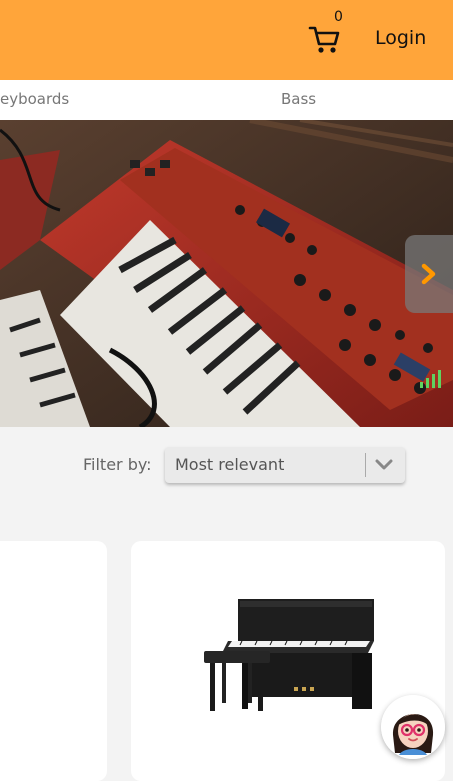  I want to click on nav-item-bass: Bass, so click(298, 99).